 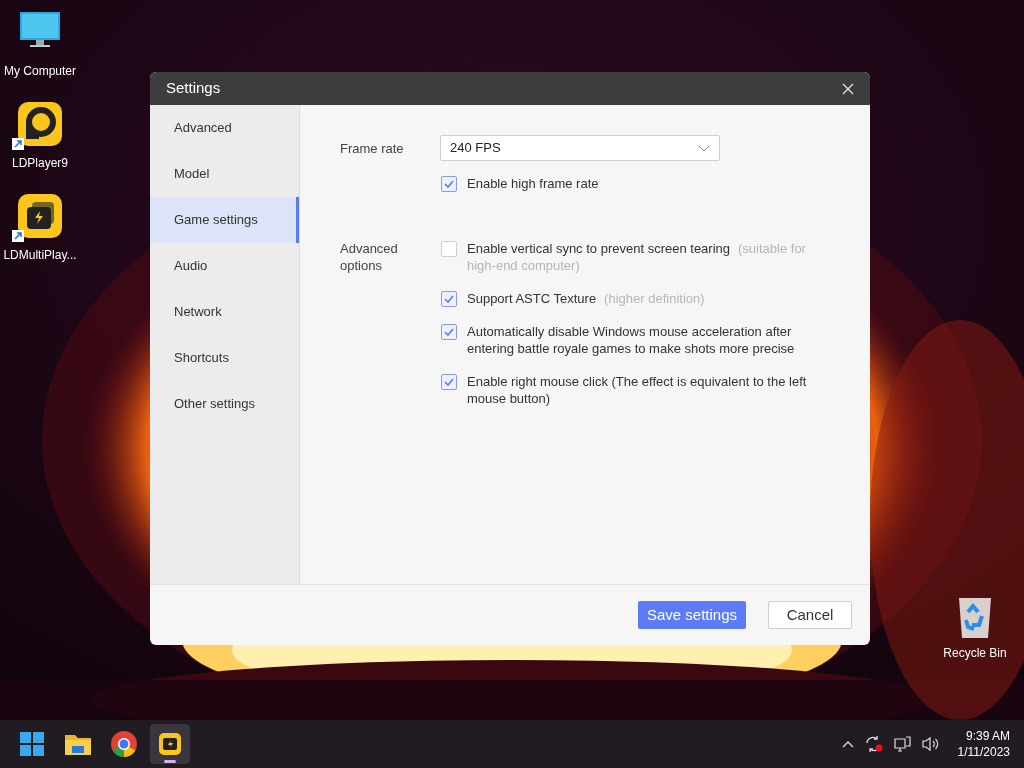 I want to click on sidebar-item: Game settings, so click(x=224, y=220).